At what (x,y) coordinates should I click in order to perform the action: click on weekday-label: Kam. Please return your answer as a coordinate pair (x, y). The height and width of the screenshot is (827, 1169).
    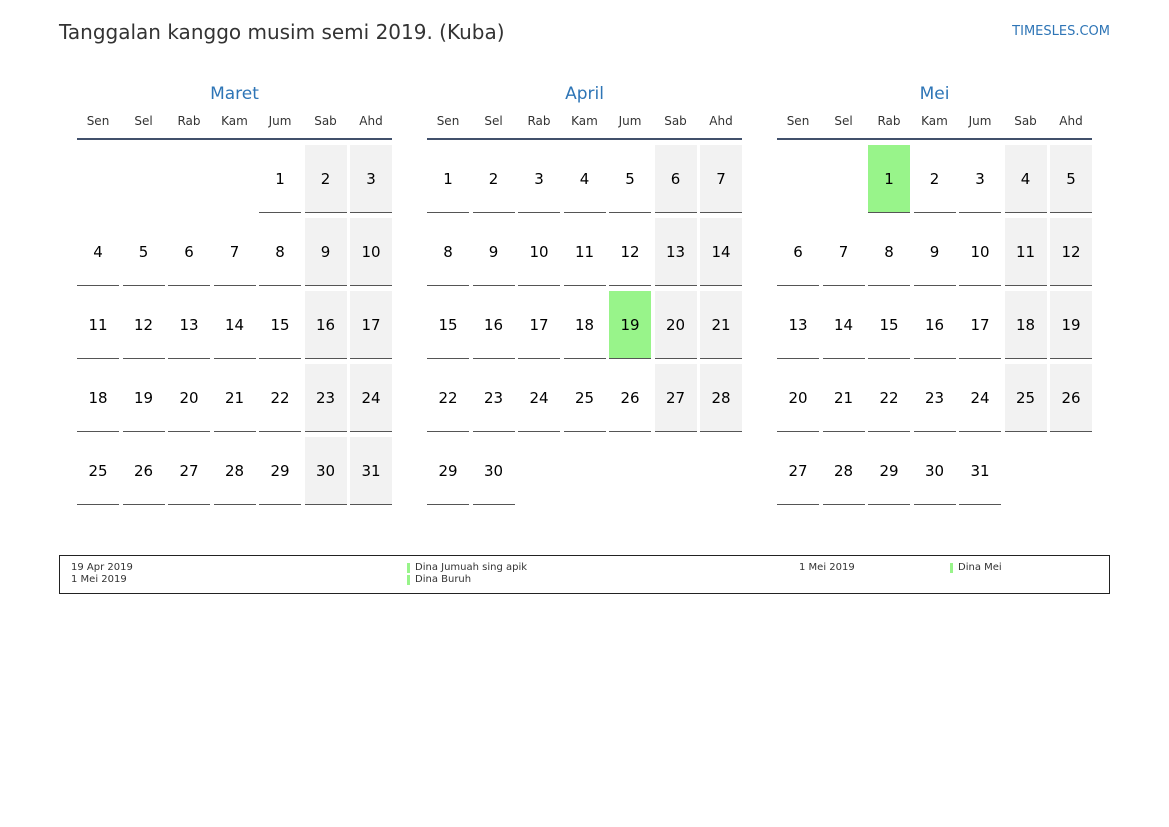
    Looking at the image, I should click on (934, 121).